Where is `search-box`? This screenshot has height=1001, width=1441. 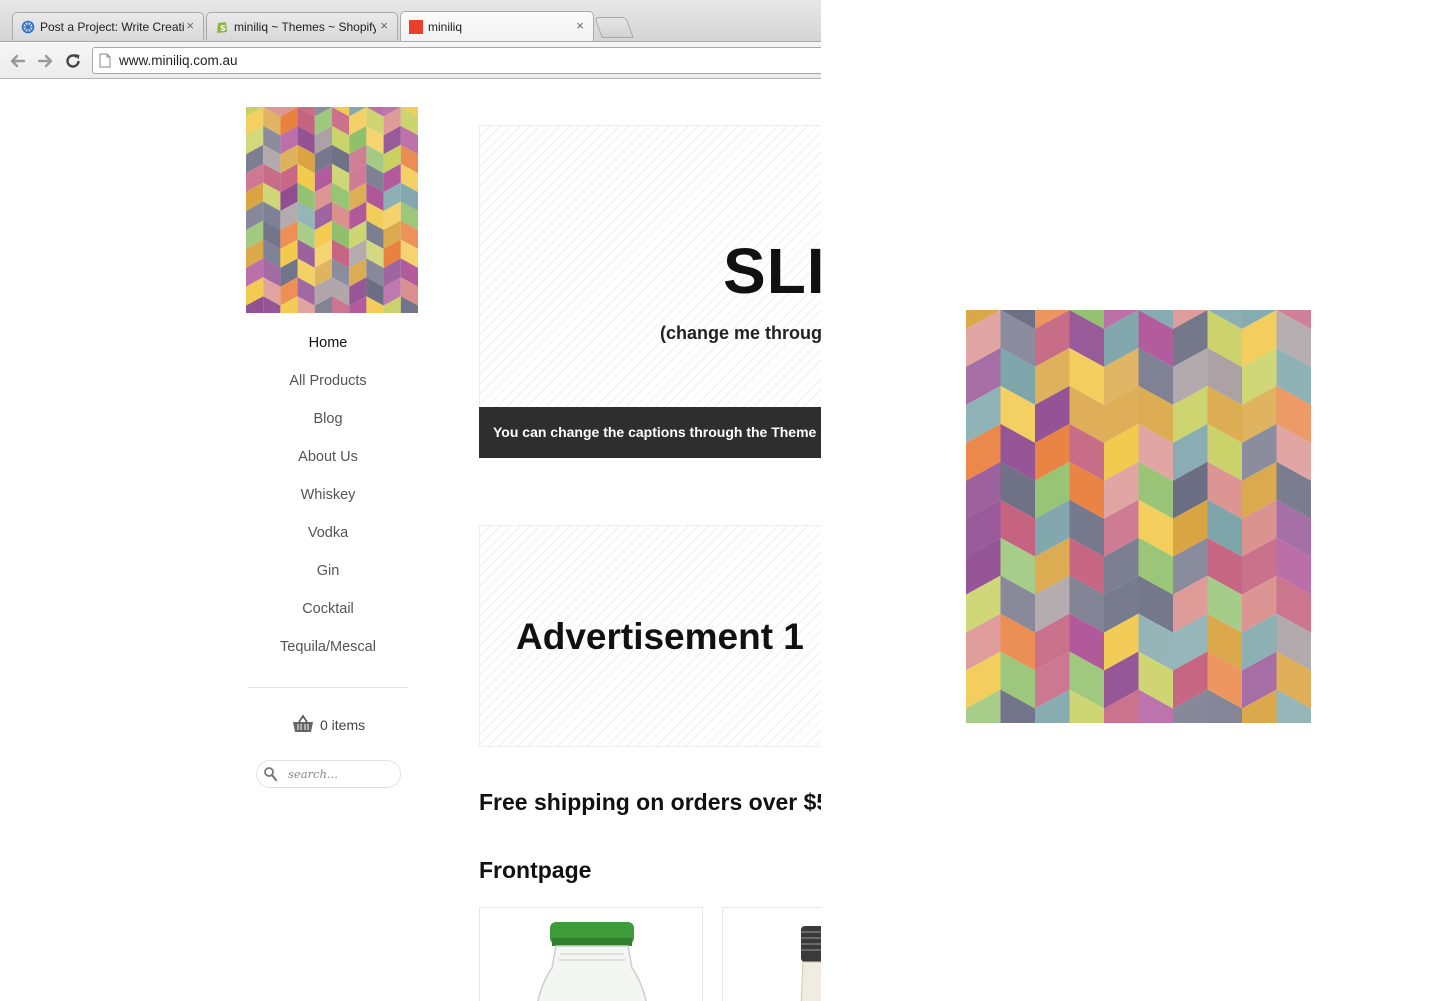
search-box is located at coordinates (328, 774).